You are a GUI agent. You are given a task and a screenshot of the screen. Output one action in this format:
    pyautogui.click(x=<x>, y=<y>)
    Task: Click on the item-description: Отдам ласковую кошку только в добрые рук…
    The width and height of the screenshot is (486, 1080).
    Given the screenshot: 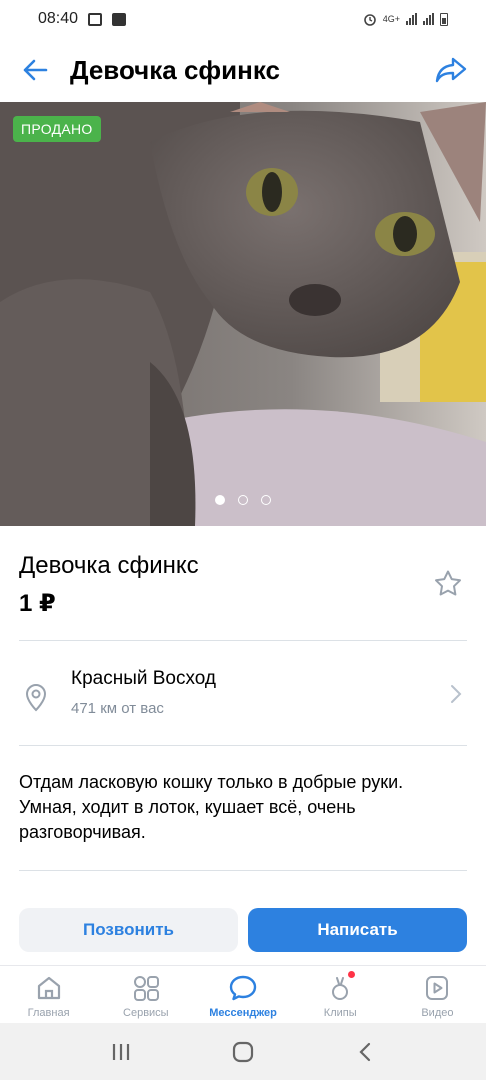 What is the action you would take?
    pyautogui.click(x=211, y=807)
    